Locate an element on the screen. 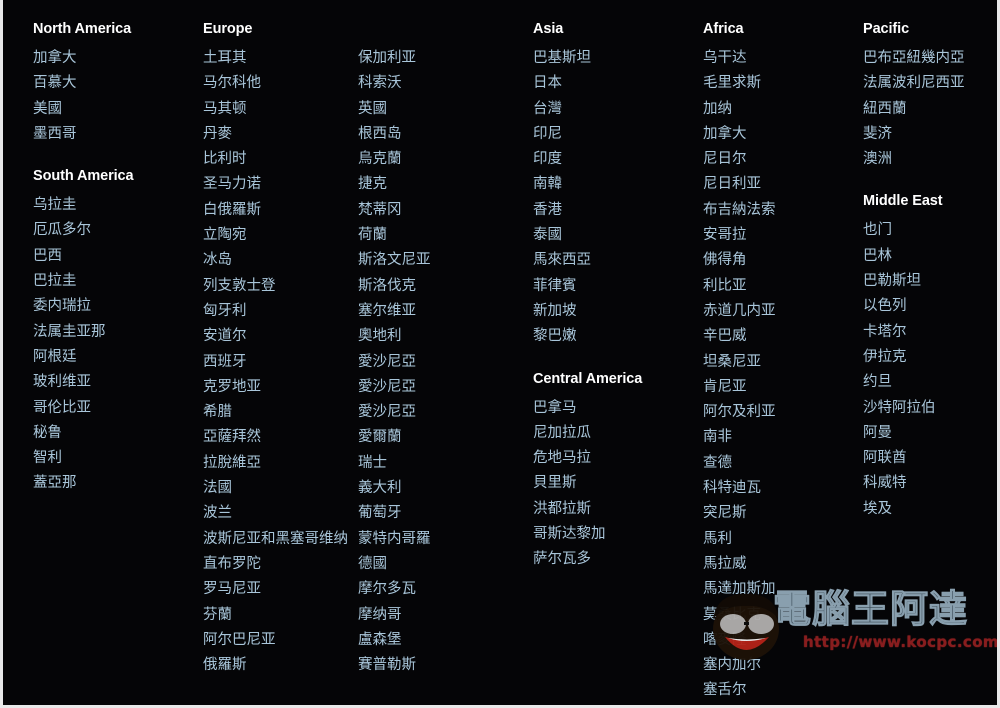  country-link: 毛里求斯 is located at coordinates (780, 83).